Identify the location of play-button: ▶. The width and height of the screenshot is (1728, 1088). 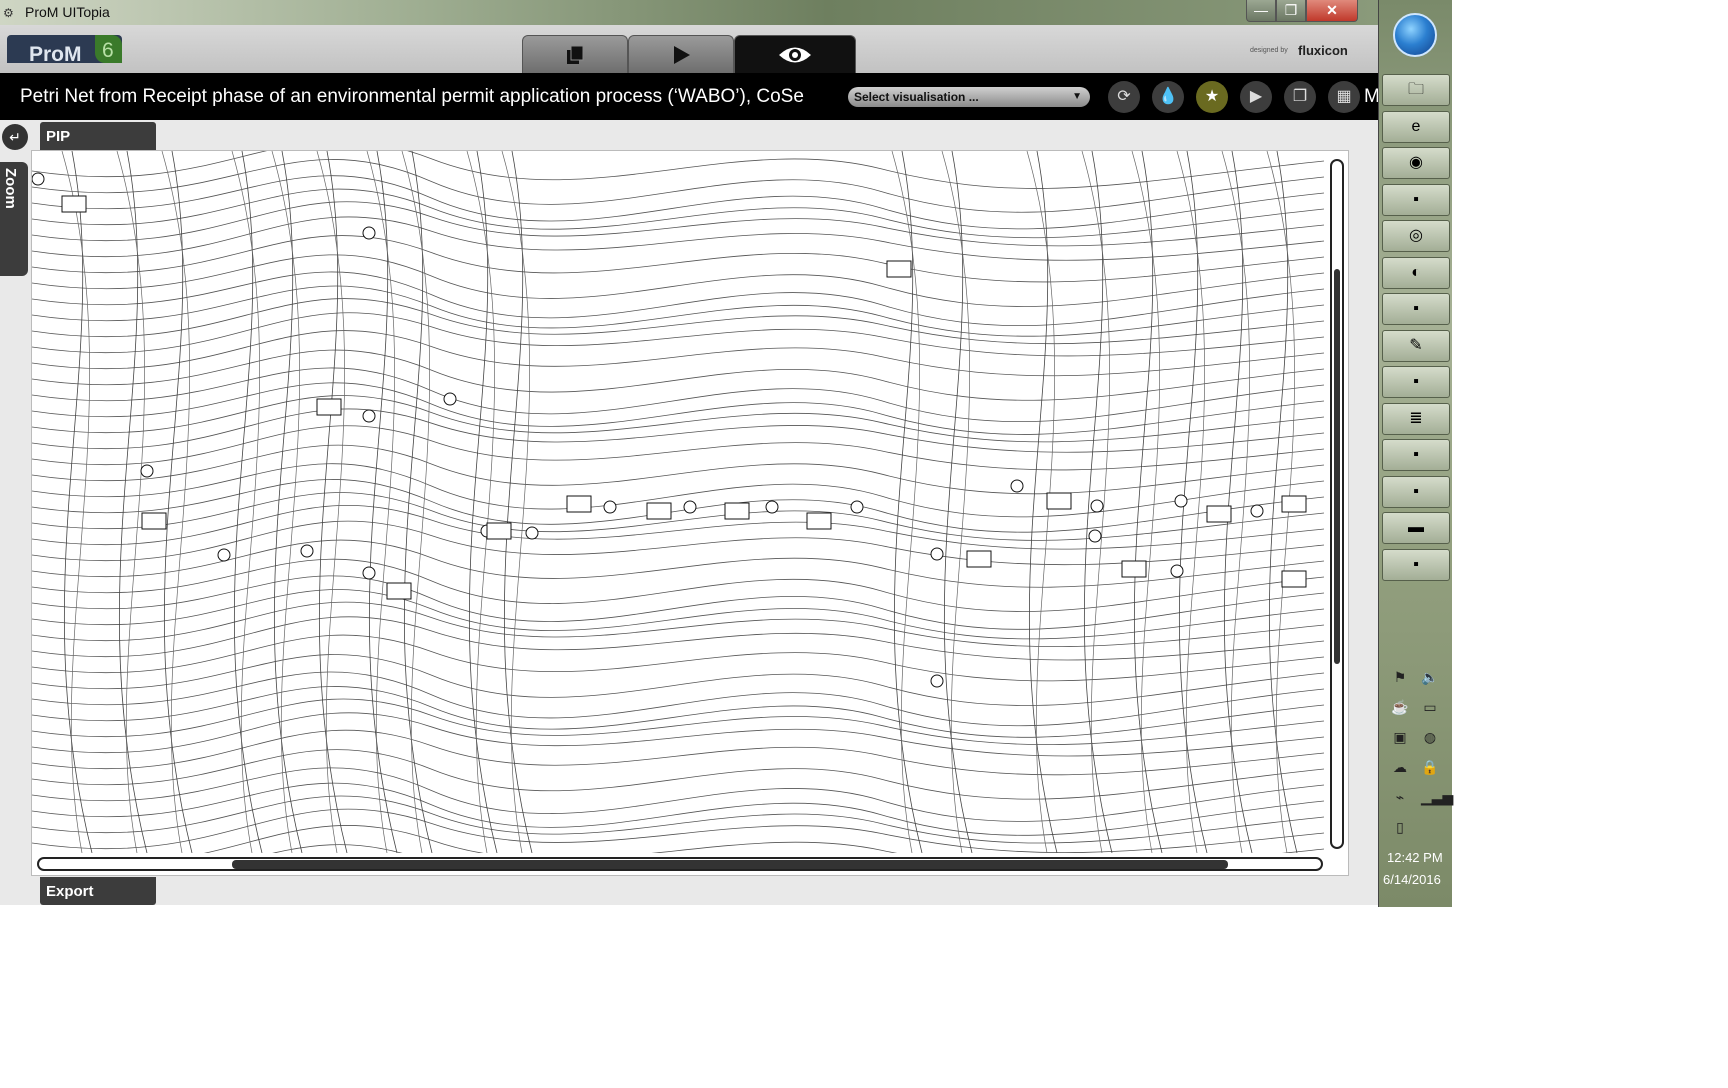
(1256, 97).